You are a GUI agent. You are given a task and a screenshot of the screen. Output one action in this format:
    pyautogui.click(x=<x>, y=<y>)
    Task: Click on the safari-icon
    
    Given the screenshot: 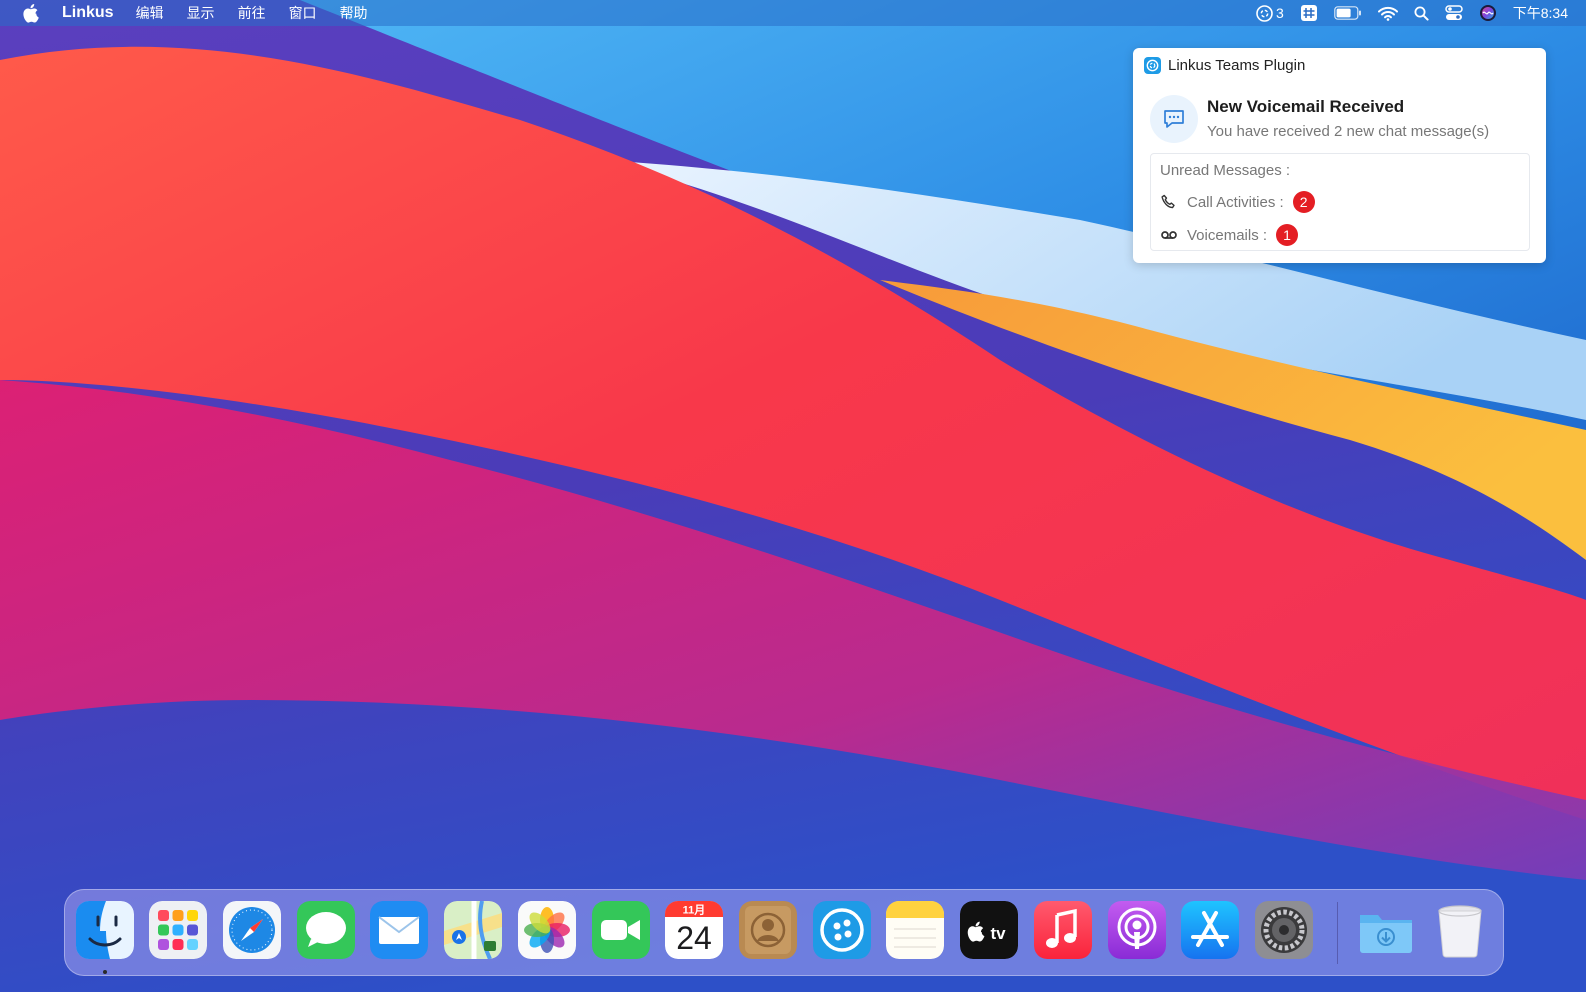 What is the action you would take?
    pyautogui.click(x=252, y=930)
    